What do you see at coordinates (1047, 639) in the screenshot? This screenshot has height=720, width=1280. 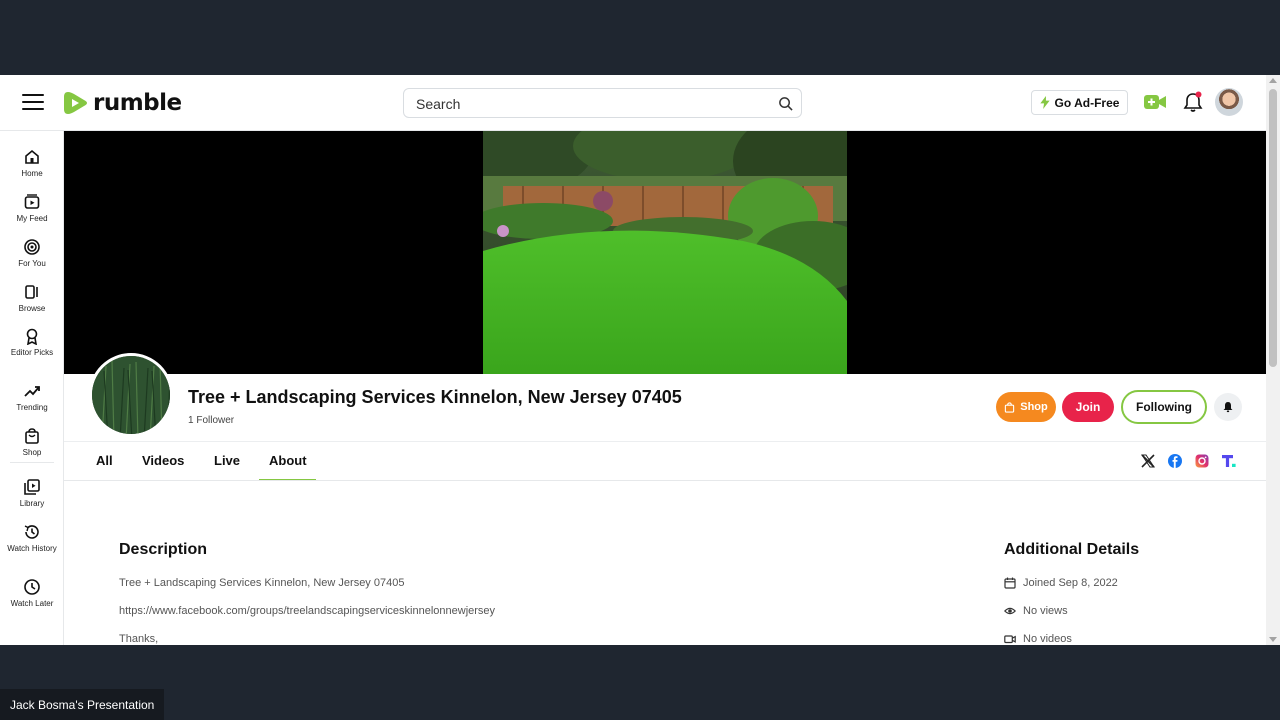 I see `video-count-text: No videos` at bounding box center [1047, 639].